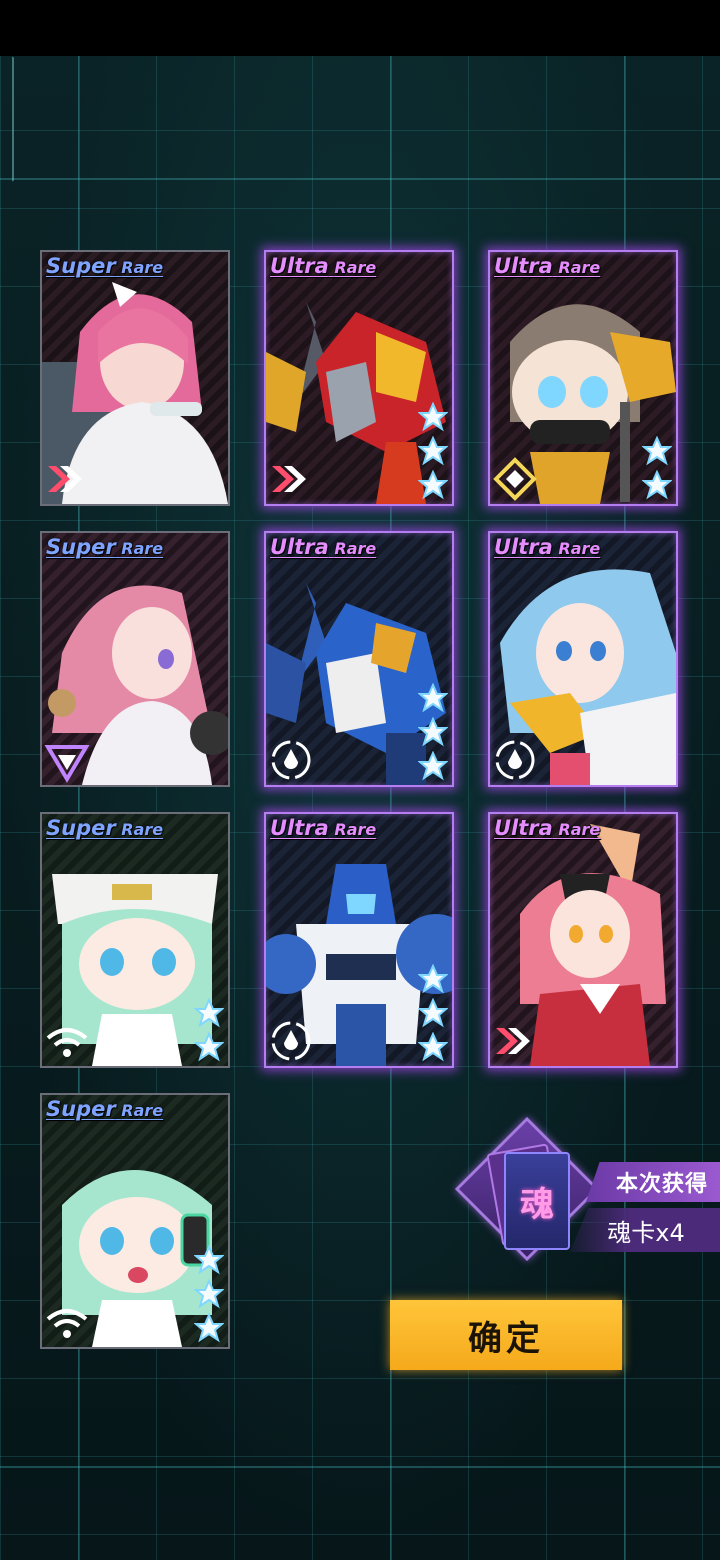 This screenshot has height=1560, width=720. I want to click on reward-summary: 魂 本次获得 魂卡x4, so click(587, 1192).